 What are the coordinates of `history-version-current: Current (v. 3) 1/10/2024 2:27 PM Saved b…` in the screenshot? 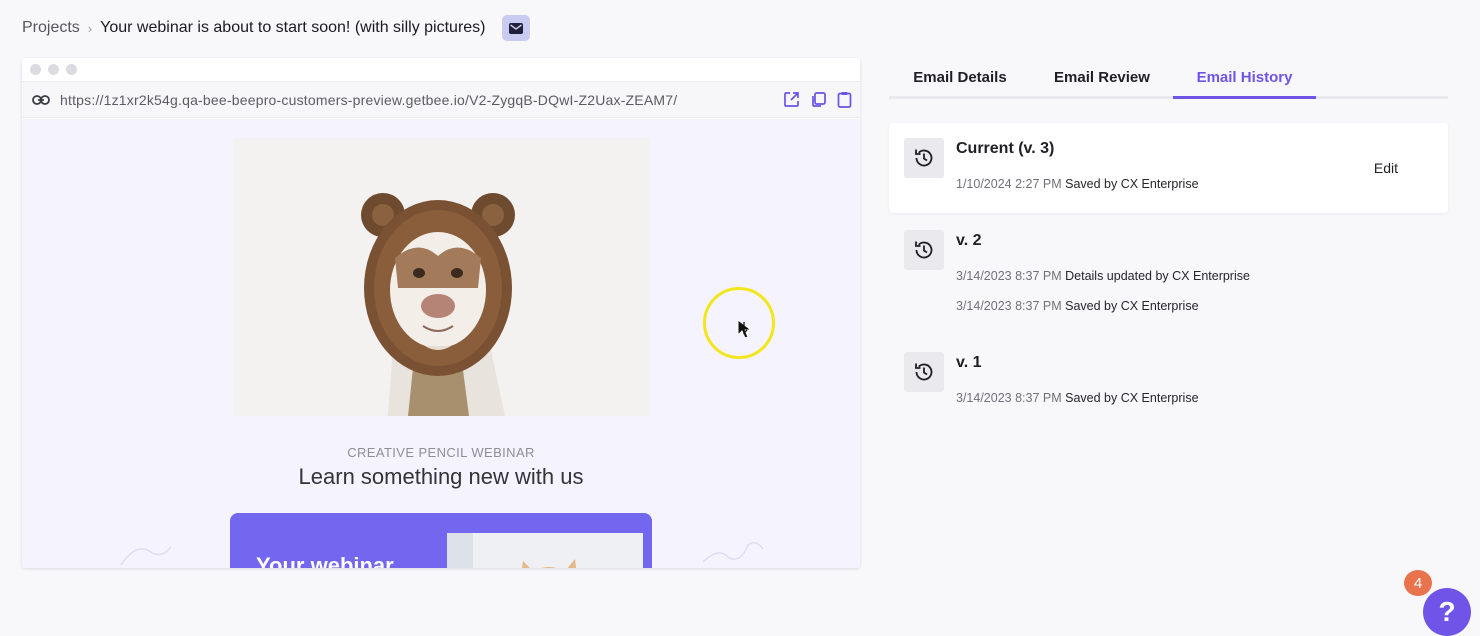 It's located at (1168, 168).